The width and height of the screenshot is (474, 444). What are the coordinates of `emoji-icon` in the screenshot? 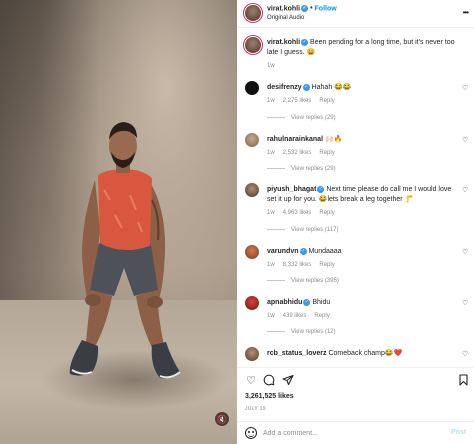 It's located at (251, 433).